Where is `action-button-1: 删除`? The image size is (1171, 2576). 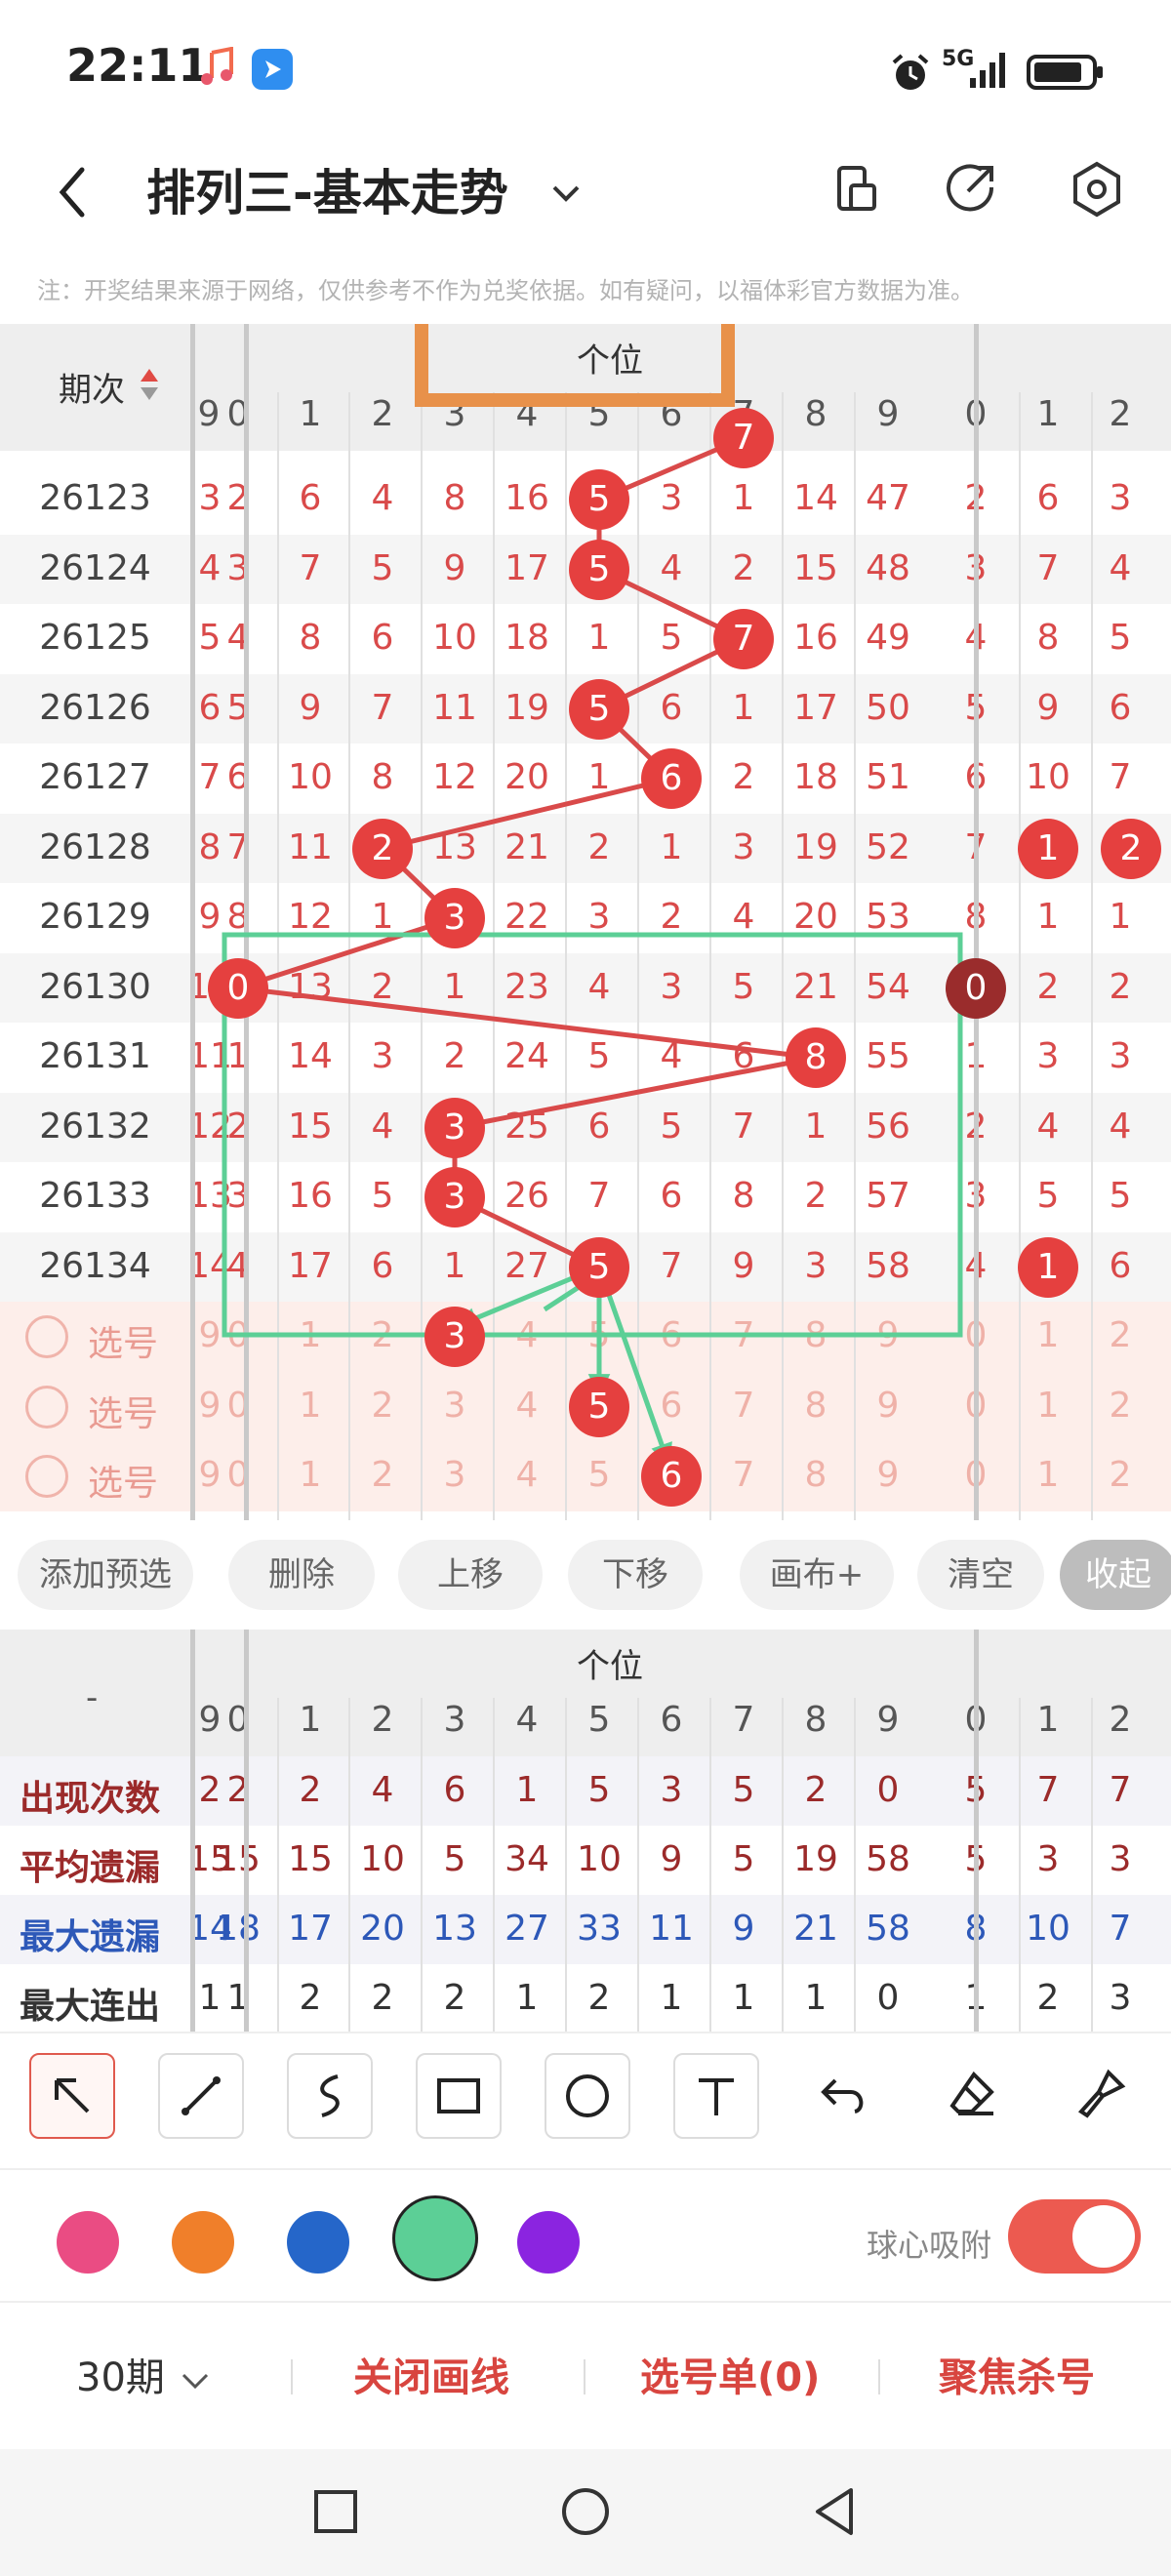 action-button-1: 删除 is located at coordinates (301, 1575).